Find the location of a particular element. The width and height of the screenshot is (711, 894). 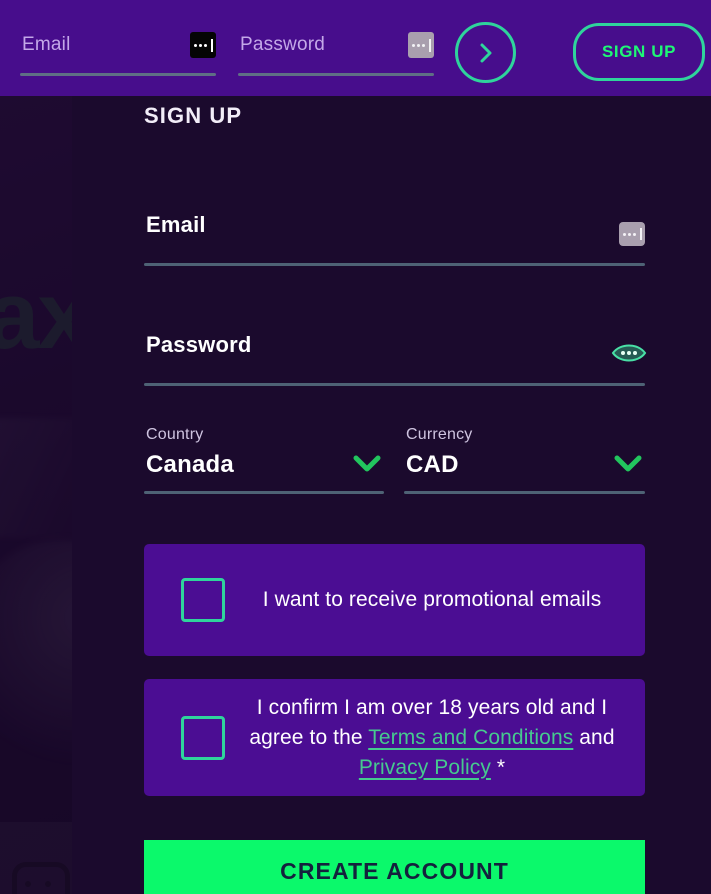

country-label: Country is located at coordinates (175, 434).